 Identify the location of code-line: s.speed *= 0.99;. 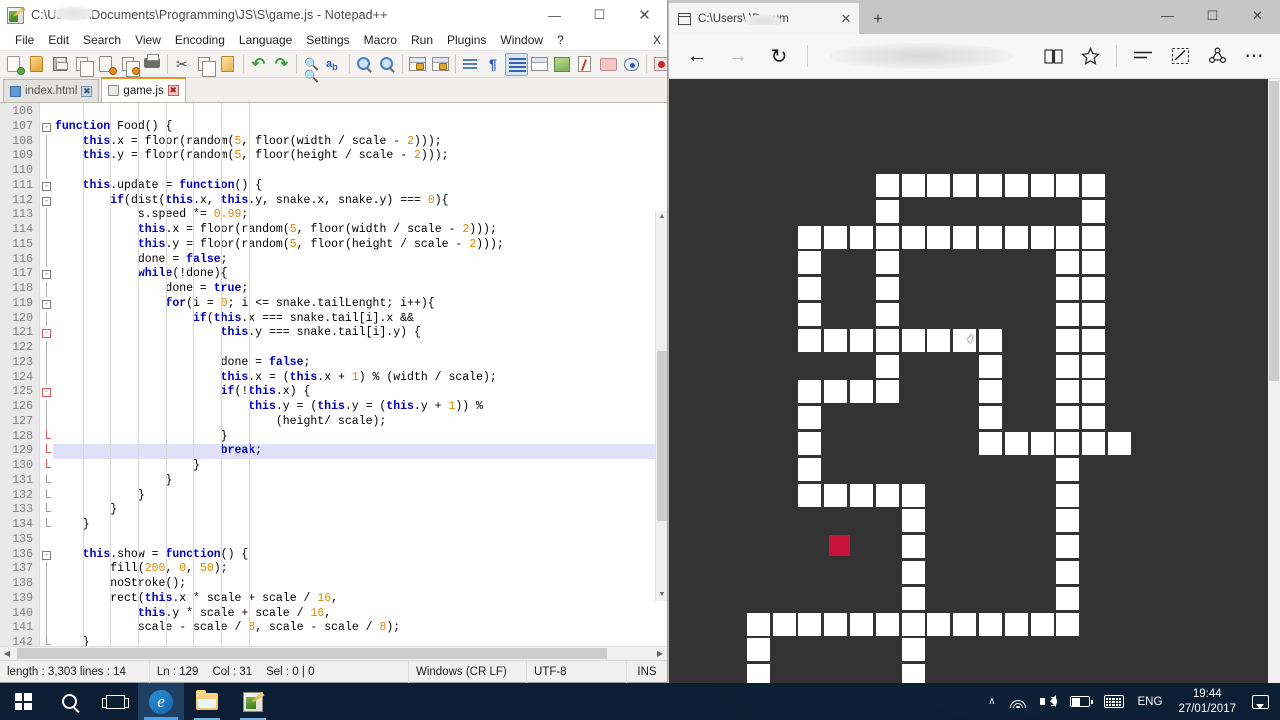
(360, 215).